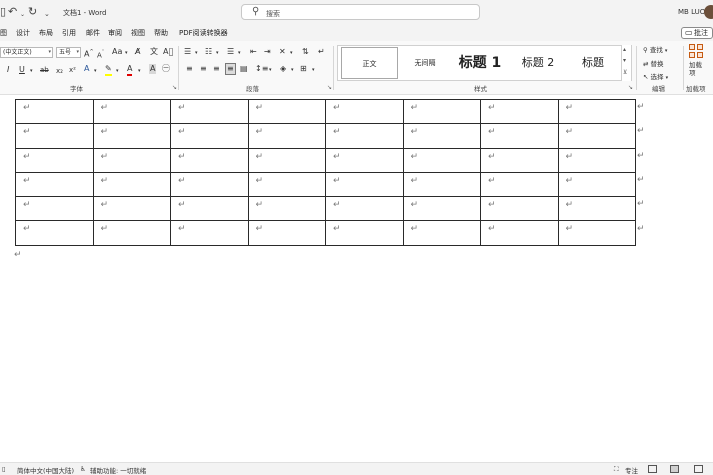 This screenshot has width=713, height=475. What do you see at coordinates (282, 52) in the screenshot?
I see `chinese-layout-icon: ✕` at bounding box center [282, 52].